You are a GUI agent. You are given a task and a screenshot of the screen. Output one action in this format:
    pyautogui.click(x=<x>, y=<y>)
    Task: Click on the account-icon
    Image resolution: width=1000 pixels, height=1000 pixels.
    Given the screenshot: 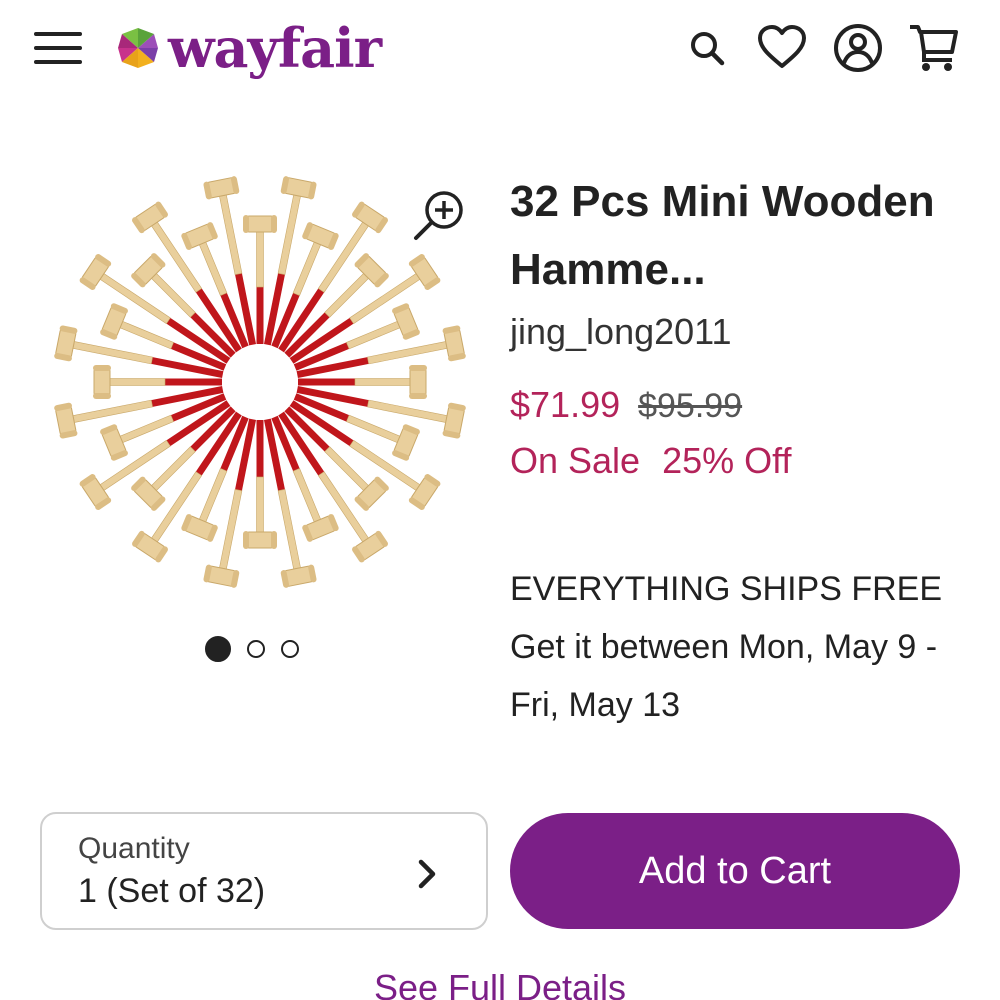 What is the action you would take?
    pyautogui.click(x=858, y=48)
    